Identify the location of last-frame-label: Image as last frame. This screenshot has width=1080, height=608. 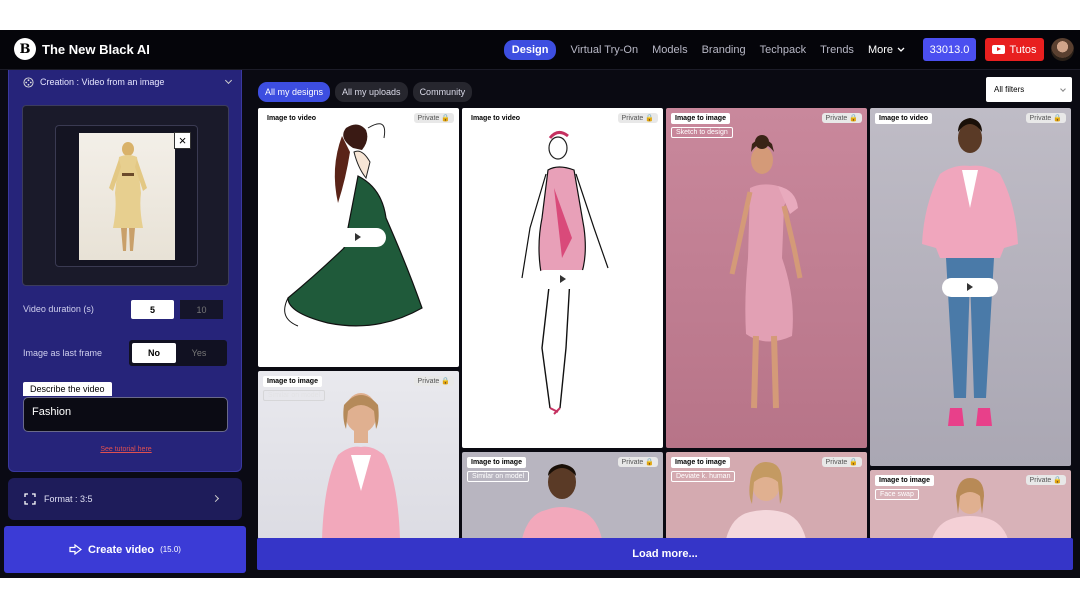
(63, 353).